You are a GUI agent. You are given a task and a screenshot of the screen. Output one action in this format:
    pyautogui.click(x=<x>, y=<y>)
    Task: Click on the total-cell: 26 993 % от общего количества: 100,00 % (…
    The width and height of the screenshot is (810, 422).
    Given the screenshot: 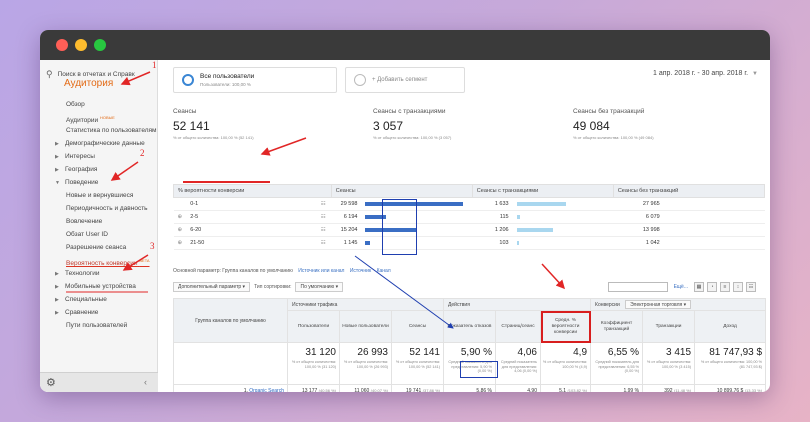 What is the action you would take?
    pyautogui.click(x=365, y=363)
    